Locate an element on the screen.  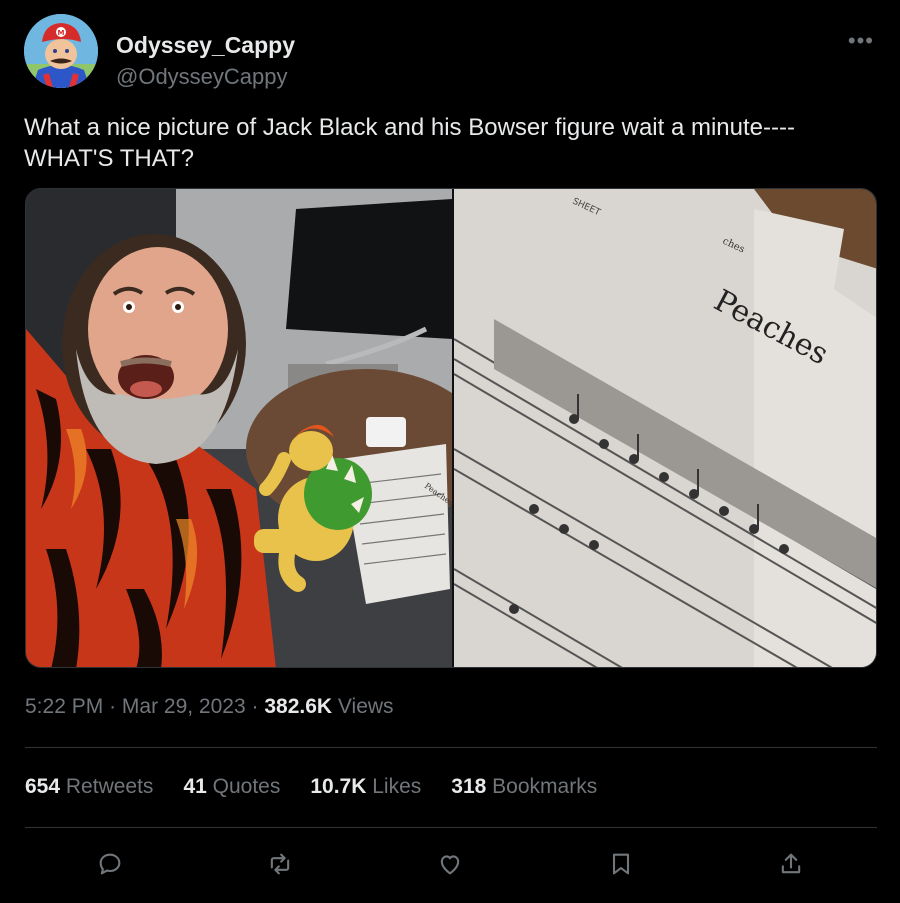
retweets-stat: 654 Retweets is located at coordinates (89, 787).